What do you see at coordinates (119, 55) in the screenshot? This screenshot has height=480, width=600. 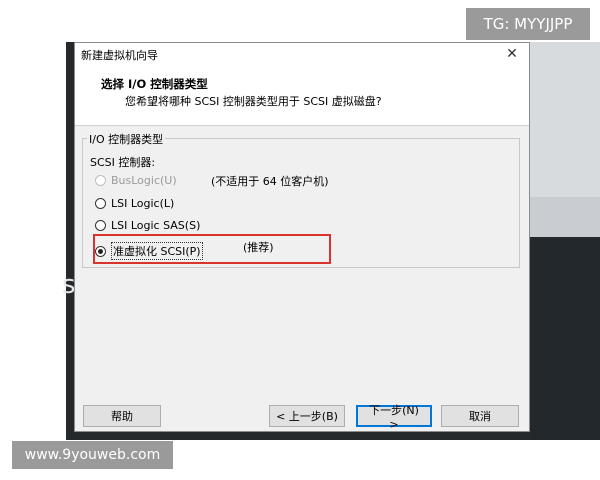 I see `dialog-title: 新建虚拟机向导` at bounding box center [119, 55].